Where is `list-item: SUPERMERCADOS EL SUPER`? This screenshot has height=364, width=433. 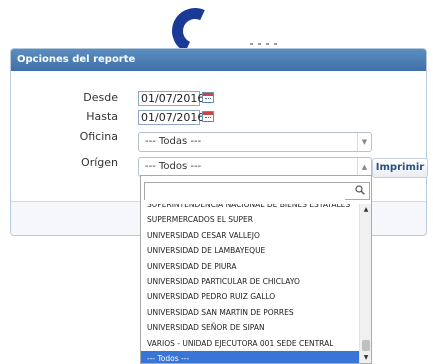
list-item: SUPERMERCADOS EL SUPER is located at coordinates (250, 219).